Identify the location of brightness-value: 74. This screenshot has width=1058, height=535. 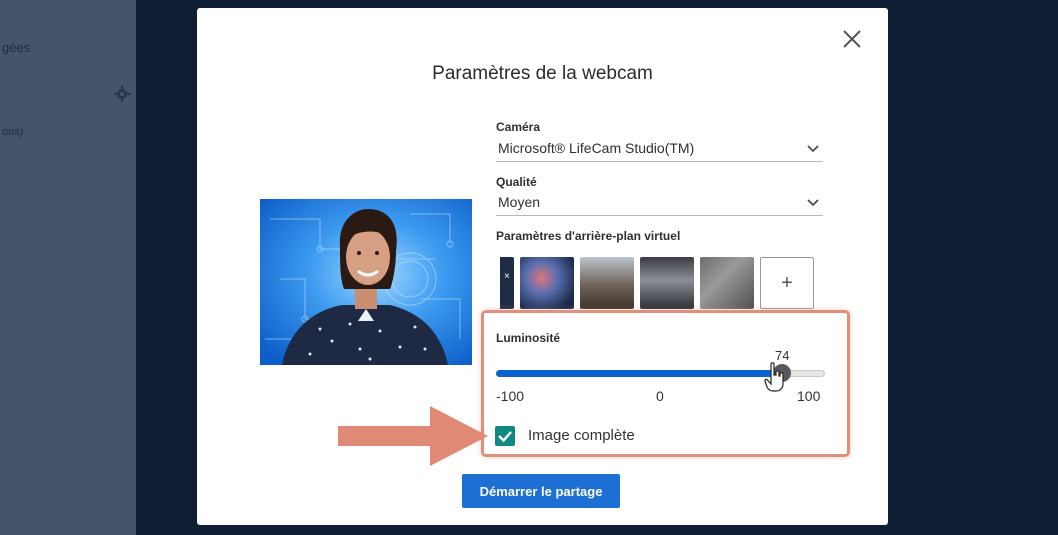
(782, 355).